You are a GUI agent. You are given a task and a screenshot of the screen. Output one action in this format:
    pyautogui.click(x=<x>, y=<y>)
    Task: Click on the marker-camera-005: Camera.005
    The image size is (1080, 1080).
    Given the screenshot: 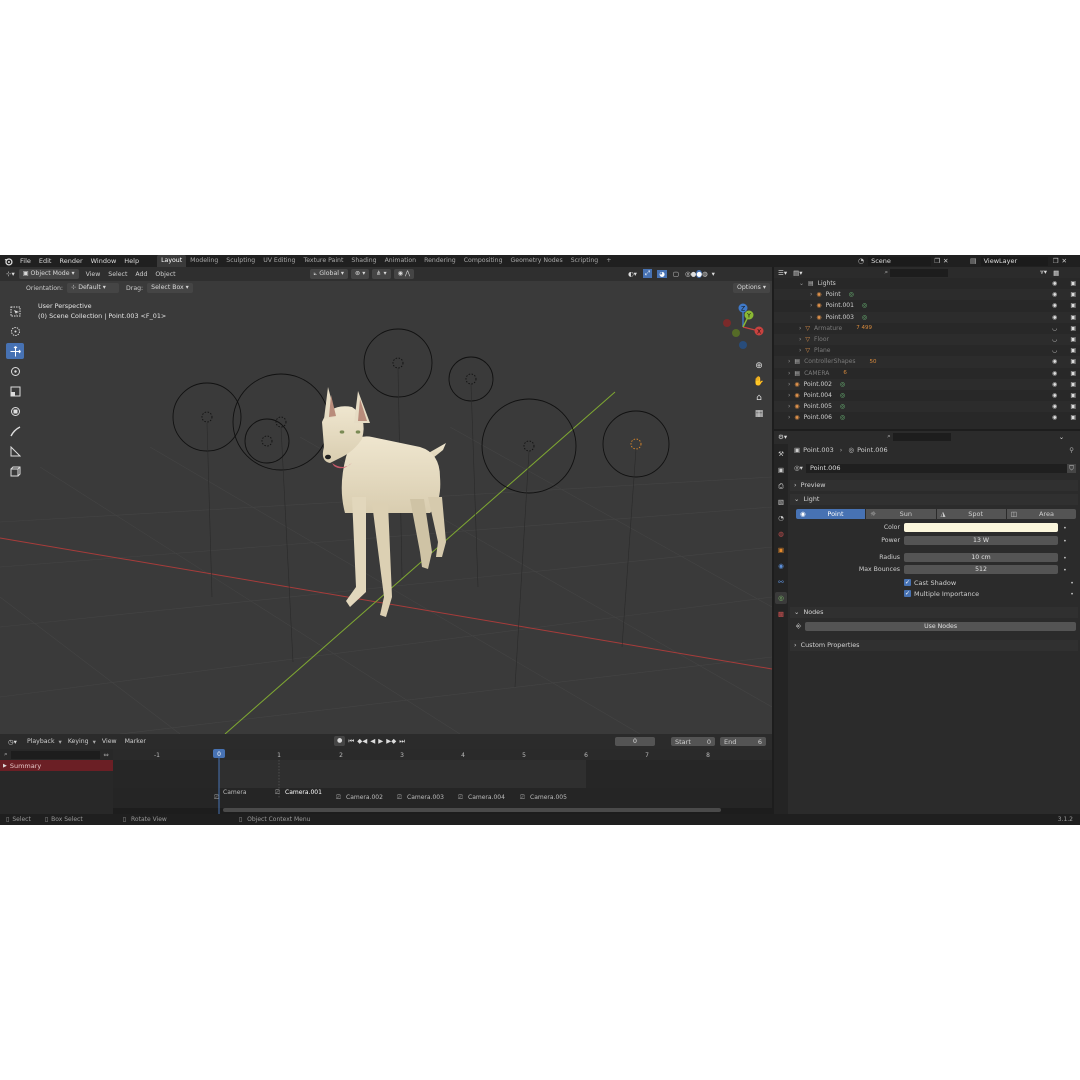 What is the action you would take?
    pyautogui.click(x=548, y=797)
    